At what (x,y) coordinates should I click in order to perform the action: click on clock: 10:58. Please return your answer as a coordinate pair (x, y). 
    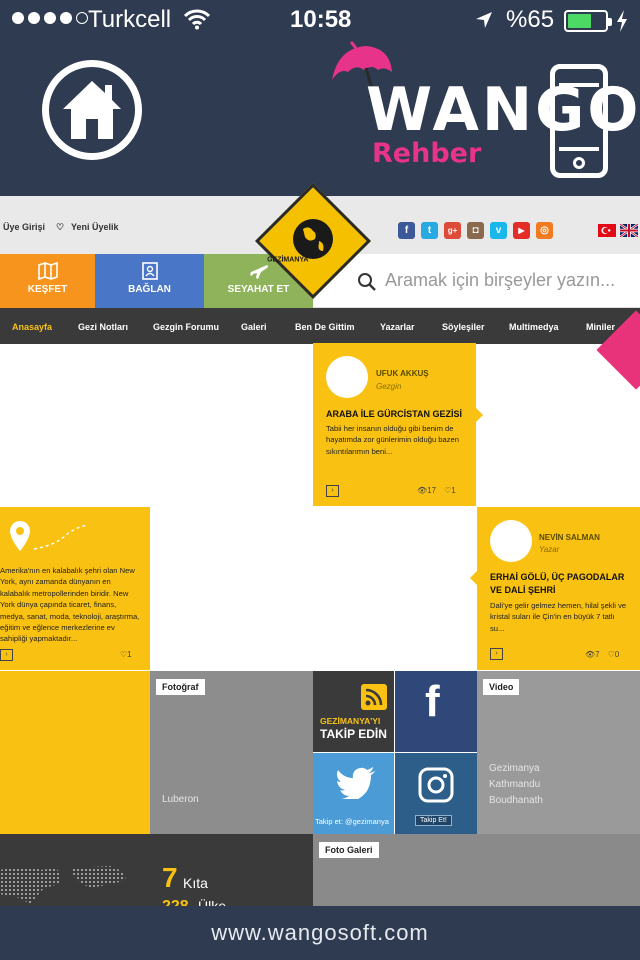
    Looking at the image, I should click on (321, 19).